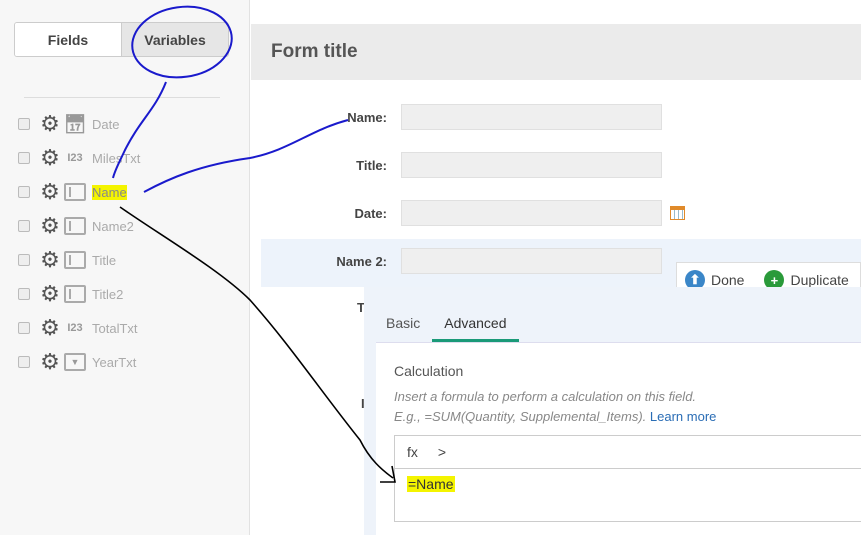  I want to click on calendar-icon, so click(677, 213).